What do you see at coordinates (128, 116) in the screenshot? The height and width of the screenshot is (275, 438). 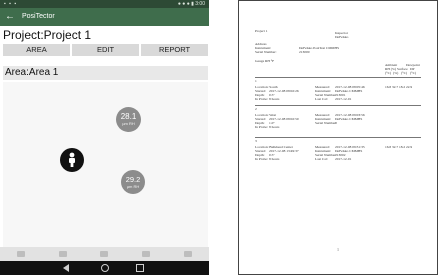 I see `reading-value: 28.1` at bounding box center [128, 116].